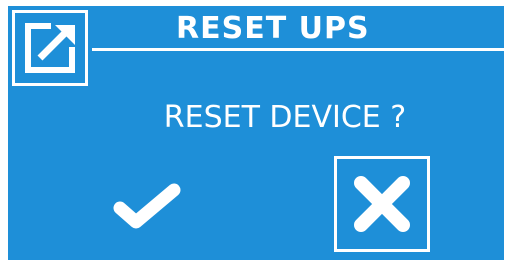  I want to click on cancel-button, so click(382, 204).